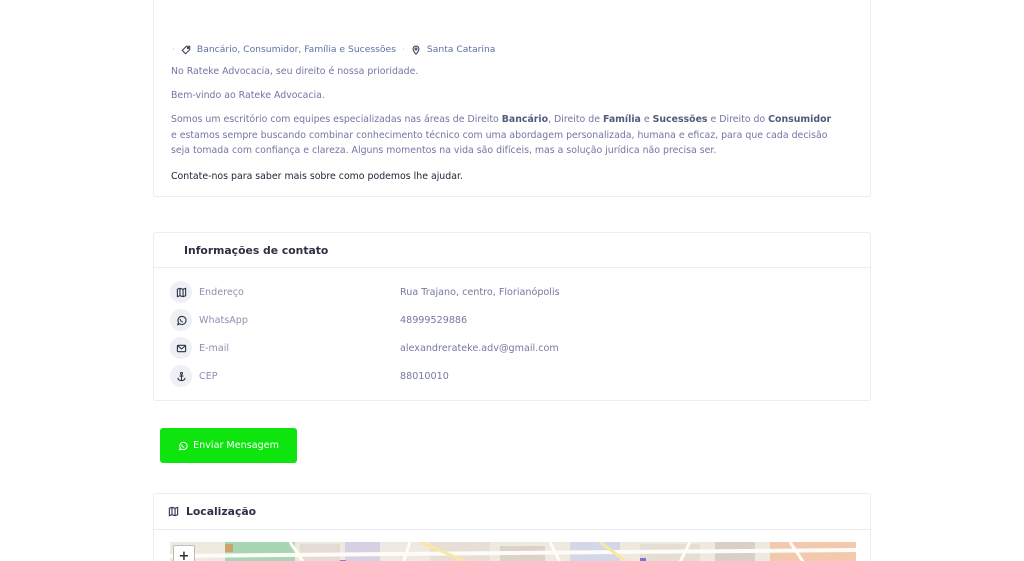  What do you see at coordinates (309, 376) in the screenshot?
I see `contact-row-cep: CEP 88010010` at bounding box center [309, 376].